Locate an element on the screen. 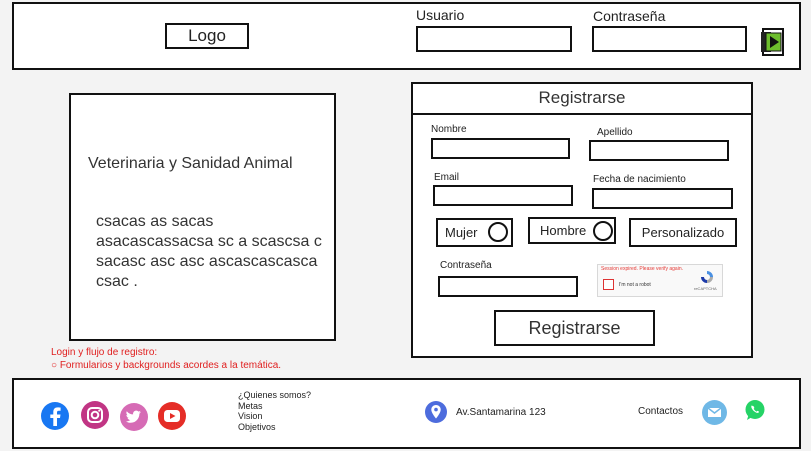 The image size is (811, 451). link-vision: Vision is located at coordinates (274, 416).